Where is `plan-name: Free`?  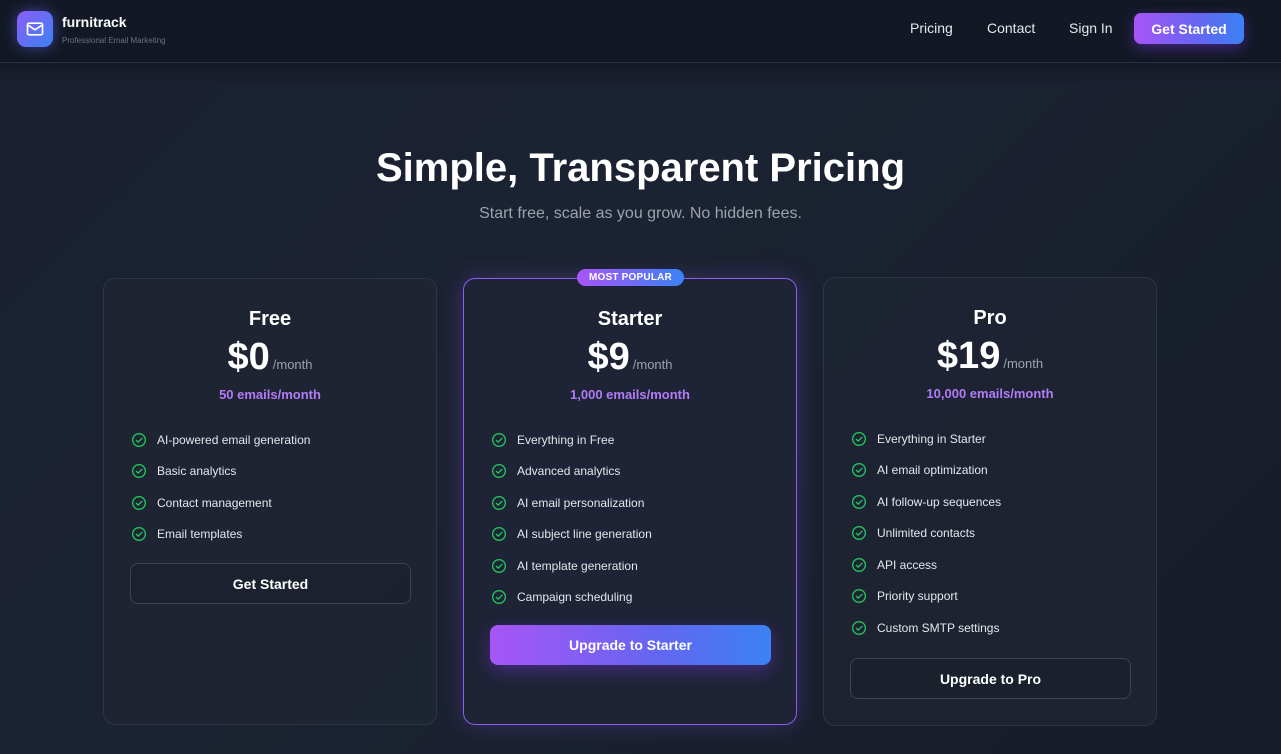 plan-name: Free is located at coordinates (270, 319).